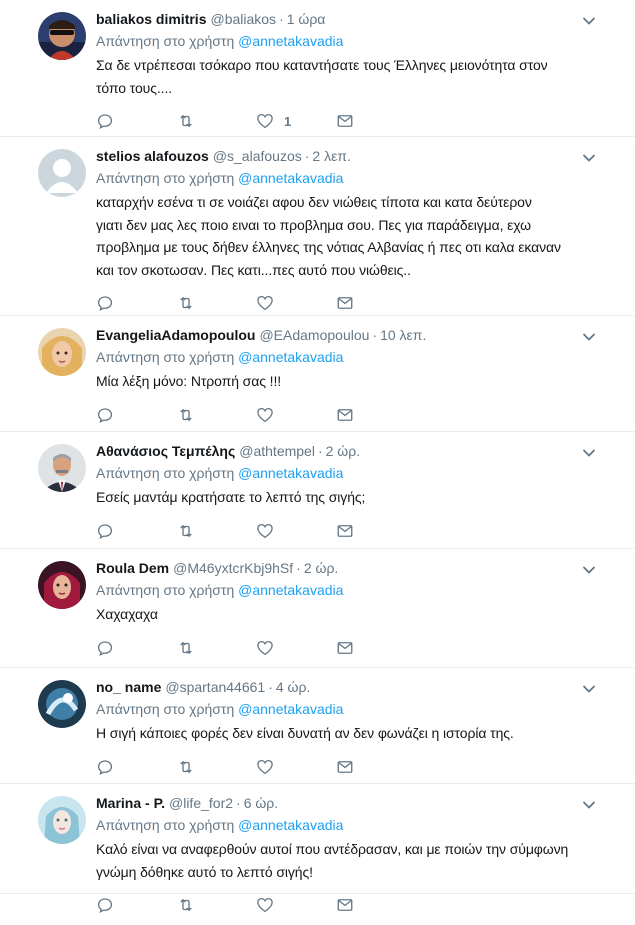 Image resolution: width=635 pixels, height=925 pixels. What do you see at coordinates (403, 335) in the screenshot?
I see `timestamp: 10 λεπ.` at bounding box center [403, 335].